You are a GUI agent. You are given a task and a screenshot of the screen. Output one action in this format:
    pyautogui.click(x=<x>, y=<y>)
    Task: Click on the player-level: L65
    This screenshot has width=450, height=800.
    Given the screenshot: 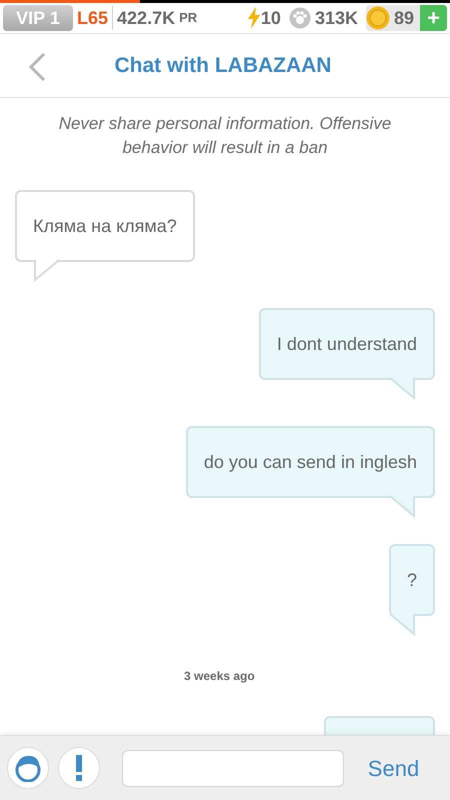 What is the action you would take?
    pyautogui.click(x=92, y=18)
    